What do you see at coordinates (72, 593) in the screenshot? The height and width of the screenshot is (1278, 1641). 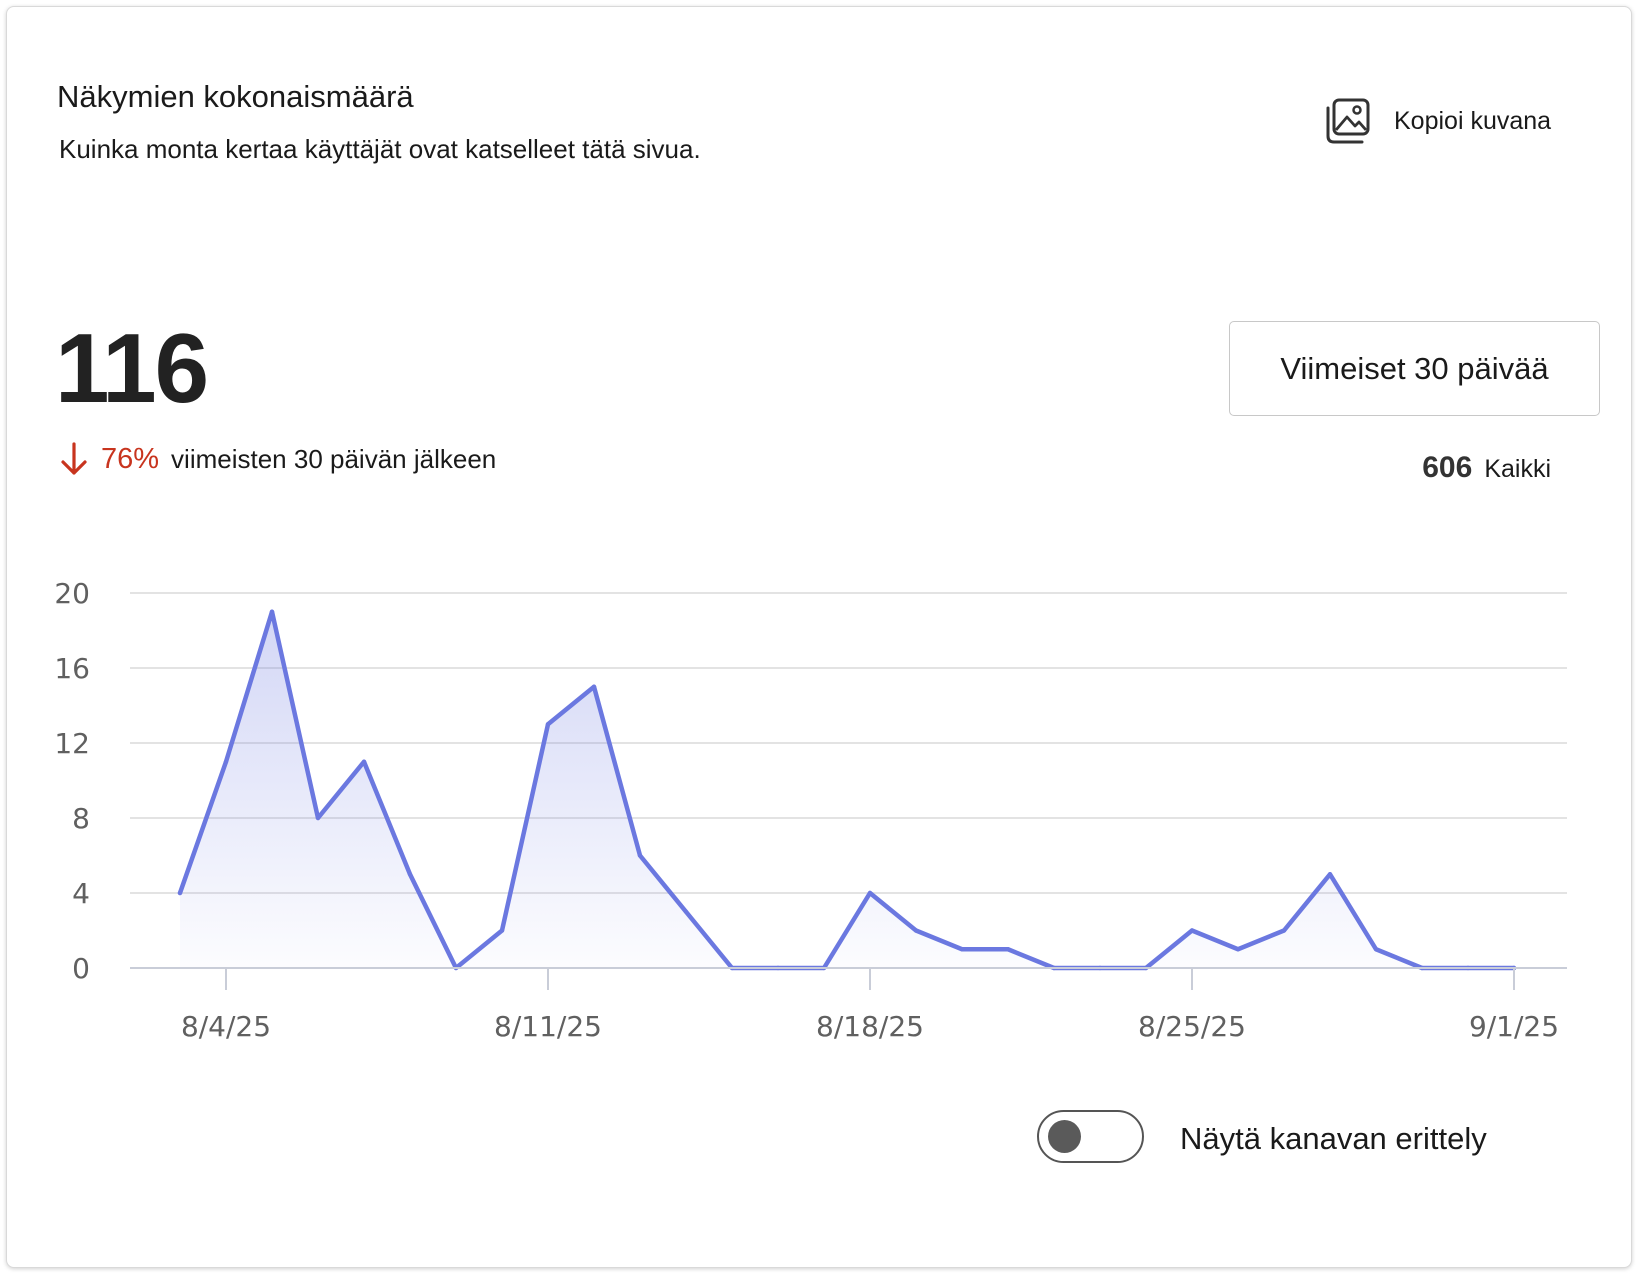 I see `y-tick-label: 20` at bounding box center [72, 593].